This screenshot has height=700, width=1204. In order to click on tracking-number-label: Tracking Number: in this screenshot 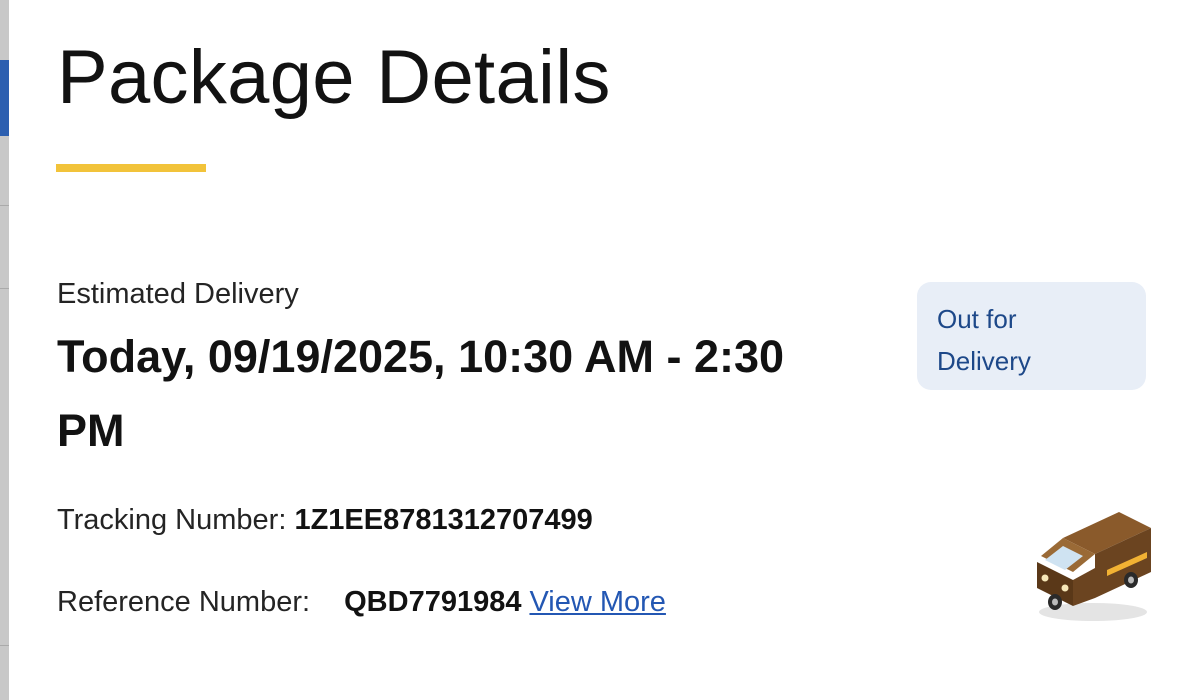, I will do `click(172, 520)`.